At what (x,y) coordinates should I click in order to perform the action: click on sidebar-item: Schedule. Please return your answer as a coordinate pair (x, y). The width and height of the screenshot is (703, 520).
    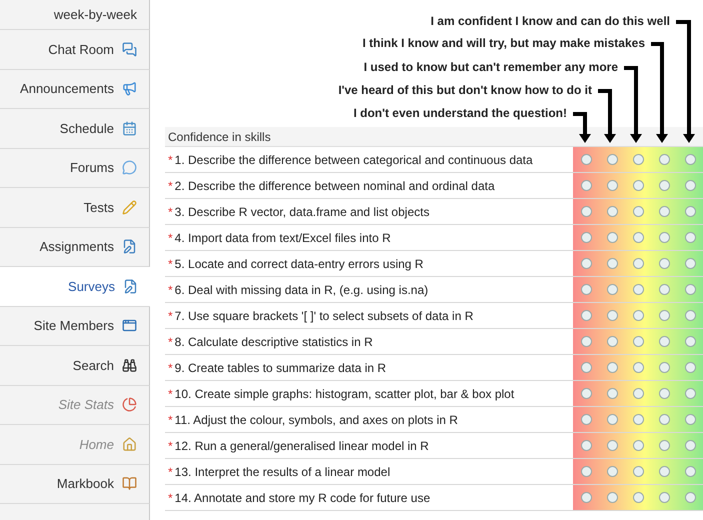
    Looking at the image, I should click on (75, 128).